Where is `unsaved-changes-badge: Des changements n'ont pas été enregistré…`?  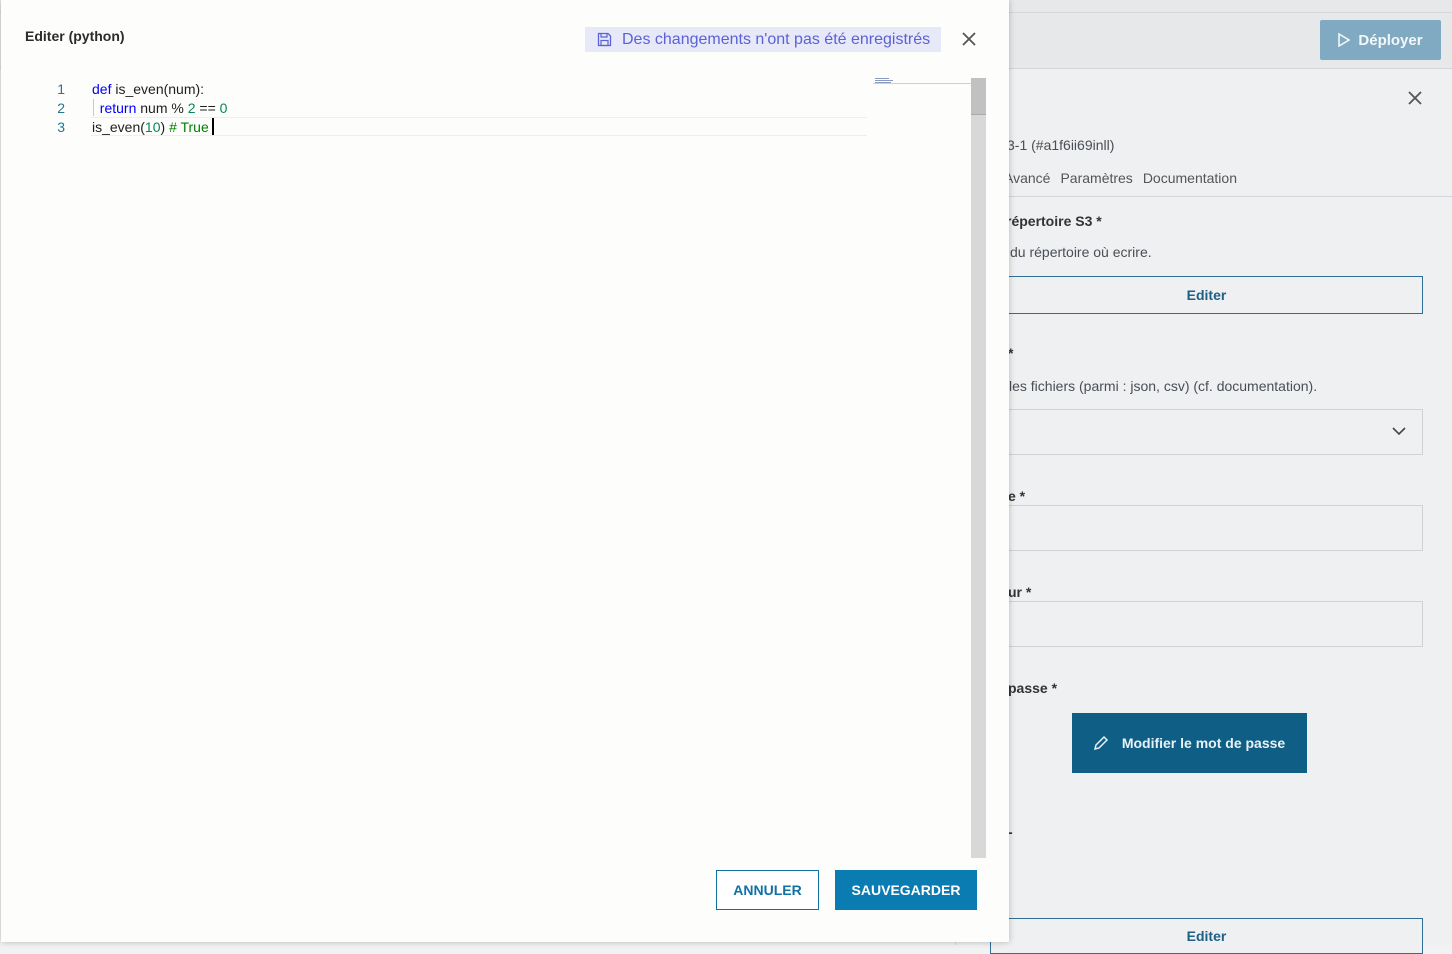
unsaved-changes-badge: Des changements n'ont pas été enregistré… is located at coordinates (763, 39).